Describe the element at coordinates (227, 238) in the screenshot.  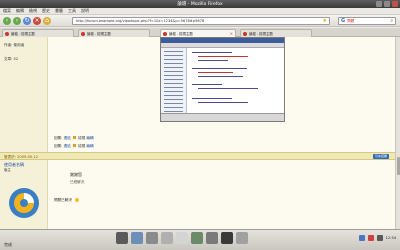
I see `monitor-icon` at that location.